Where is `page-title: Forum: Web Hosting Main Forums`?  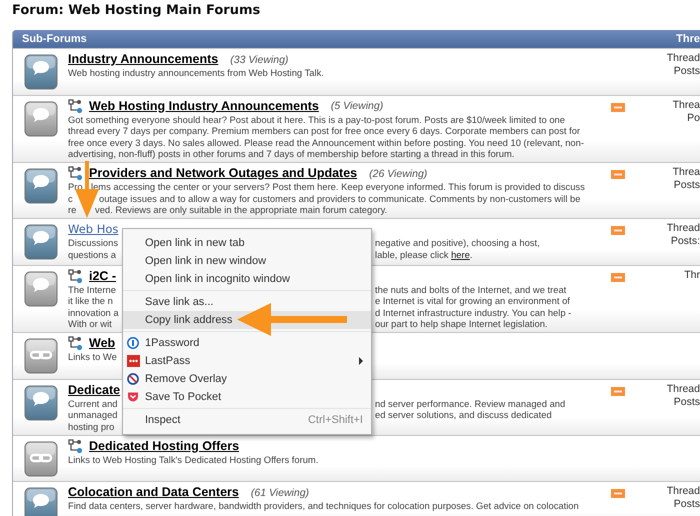 page-title: Forum: Web Hosting Main Forums is located at coordinates (137, 11).